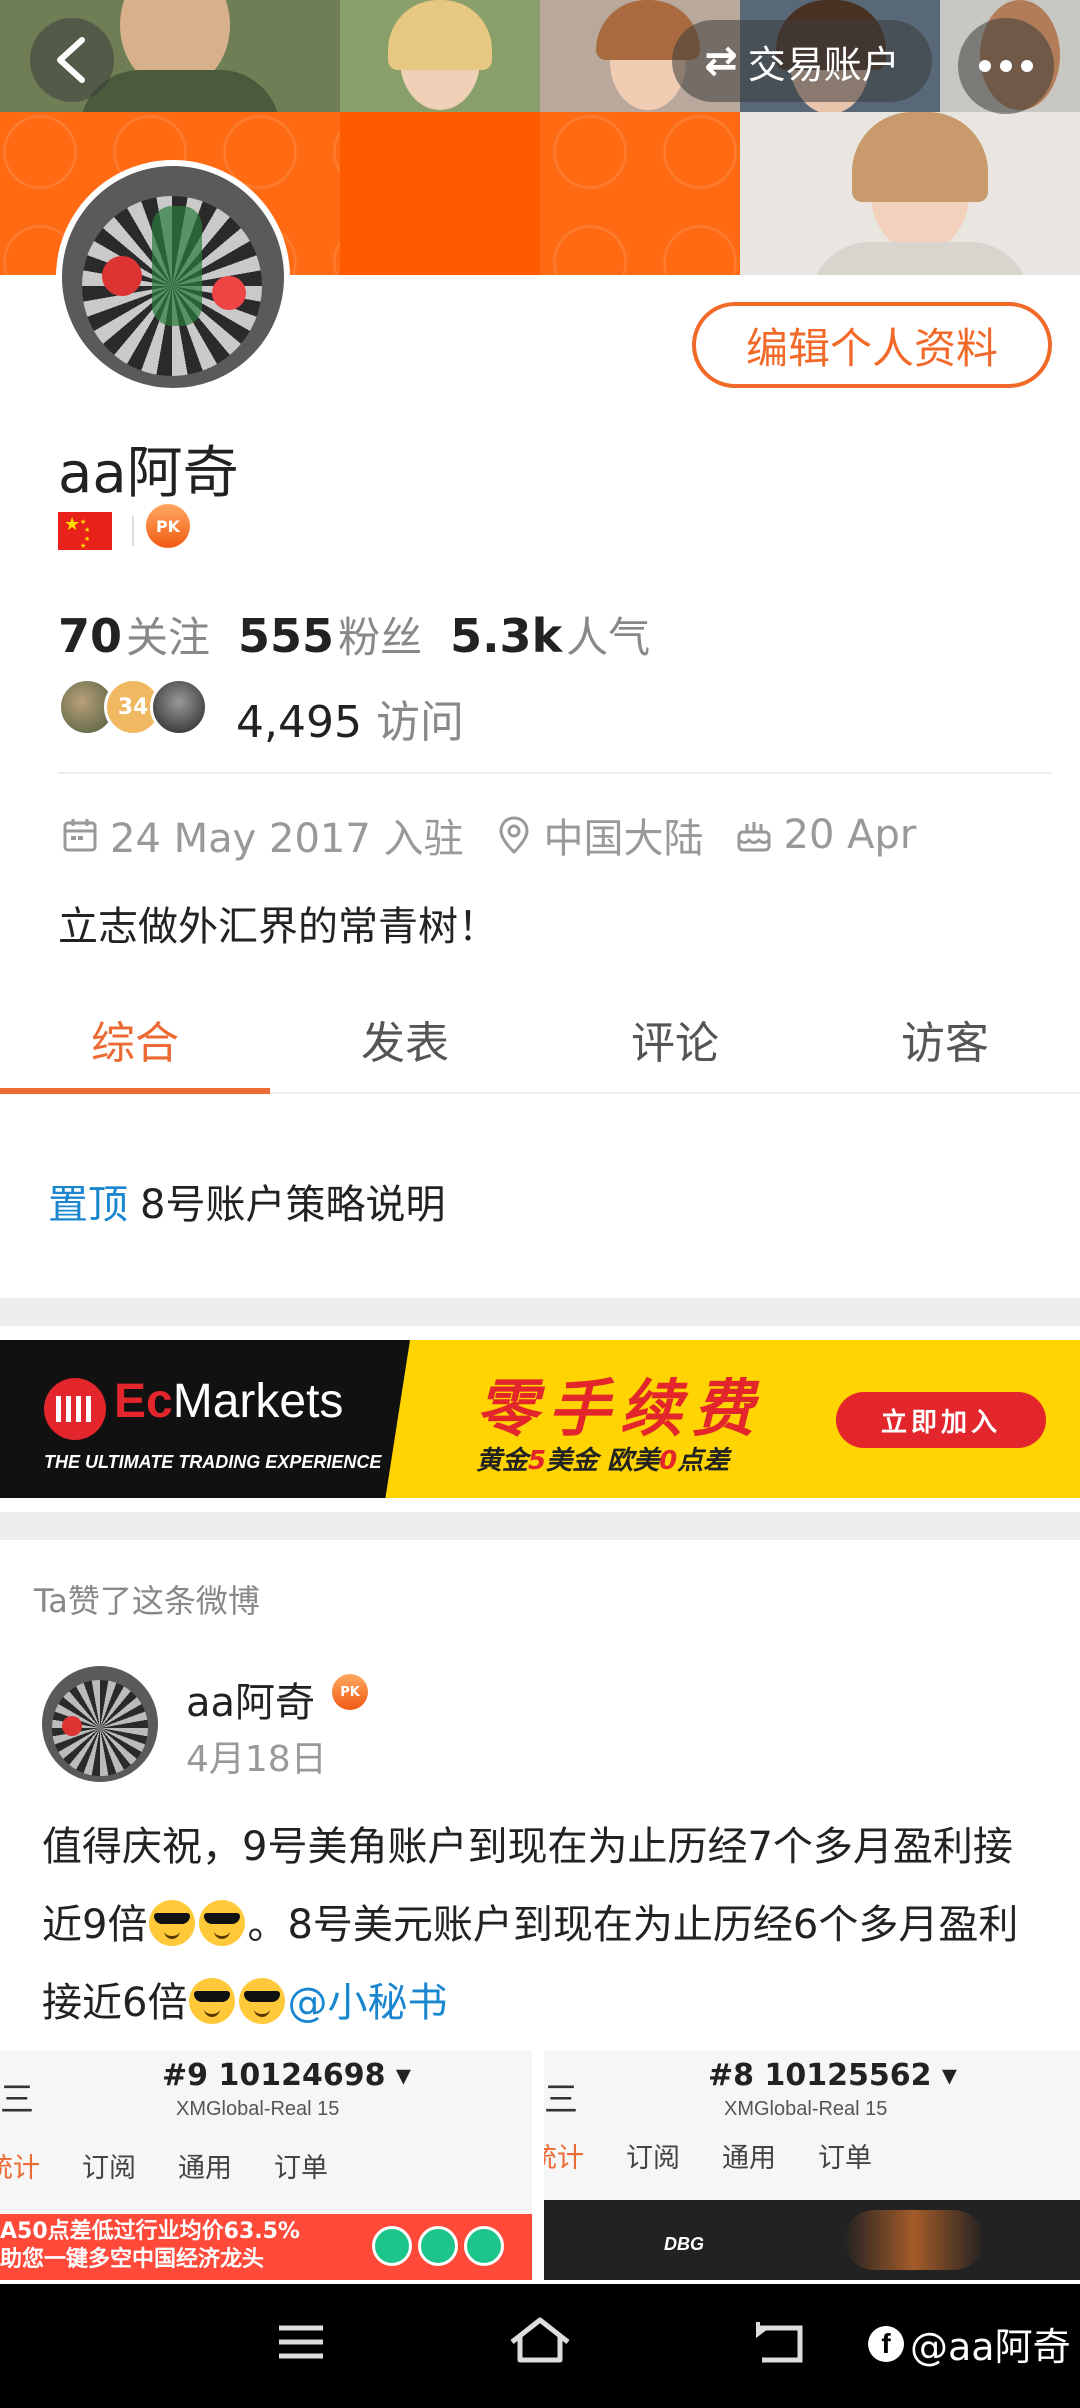 This screenshot has height=2408, width=1080. Describe the element at coordinates (405, 1039) in the screenshot. I see `tab-posts: 发表` at that location.